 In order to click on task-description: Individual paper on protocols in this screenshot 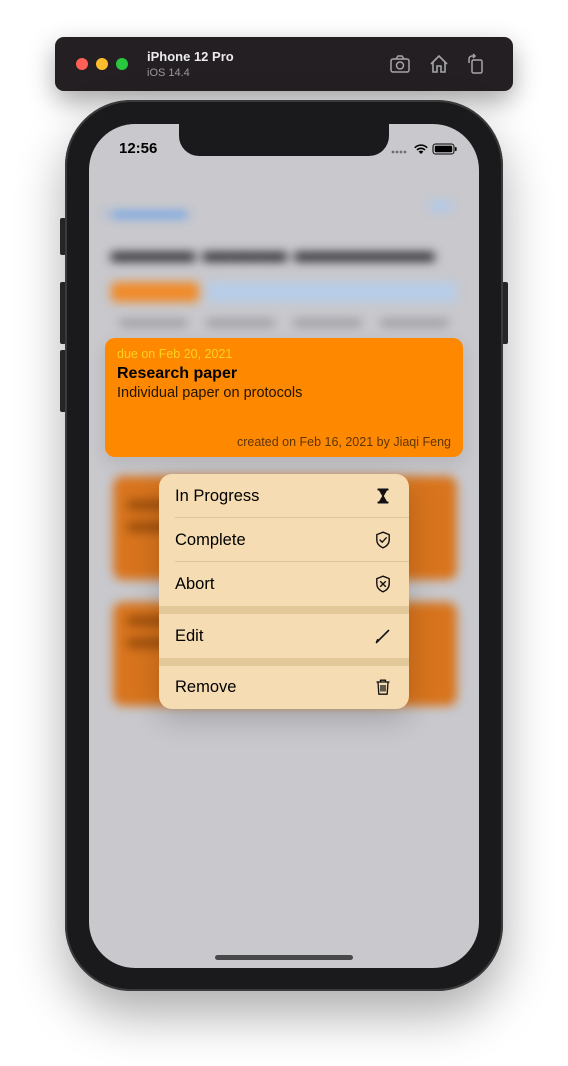, I will do `click(210, 393)`.